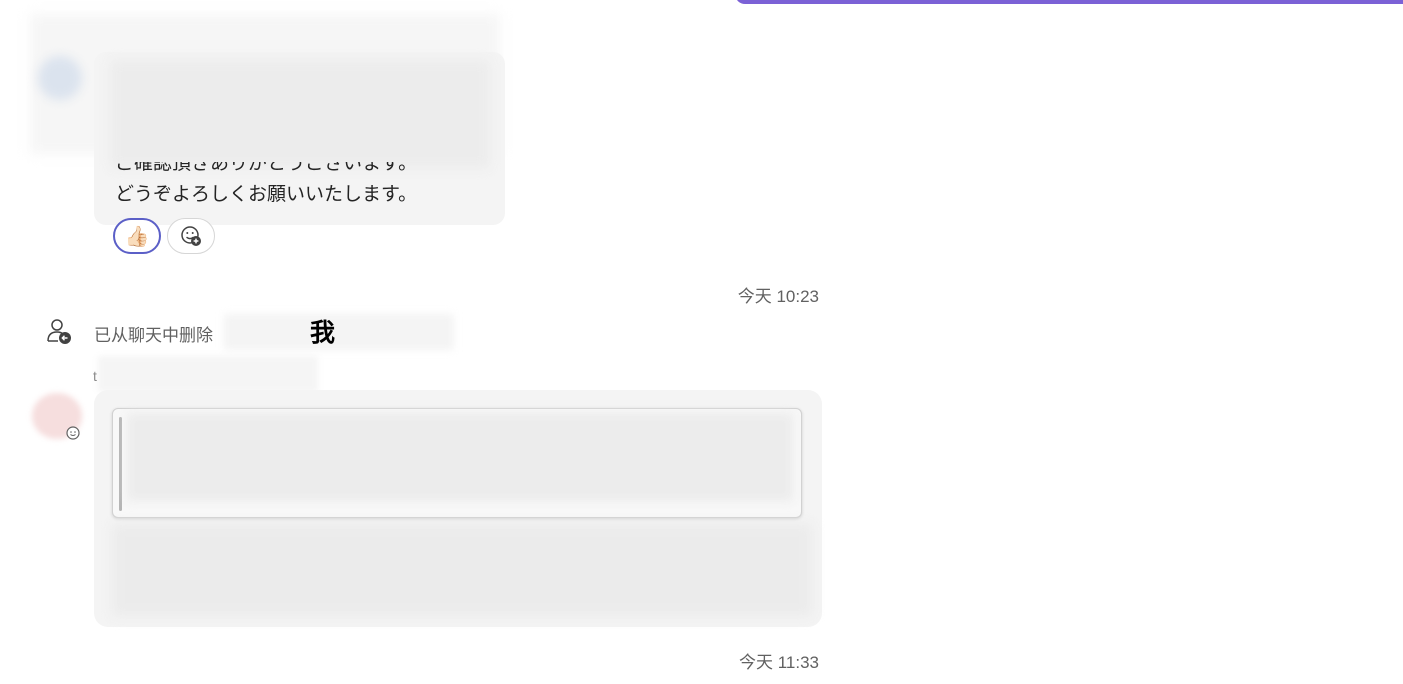  What do you see at coordinates (339, 332) in the screenshot?
I see `removed-user-redacted` at bounding box center [339, 332].